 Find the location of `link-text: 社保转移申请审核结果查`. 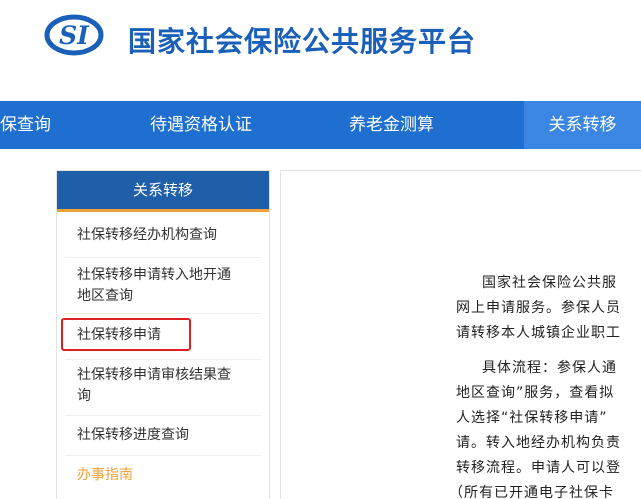

link-text: 社保转移申请审核结果查 is located at coordinates (154, 375).